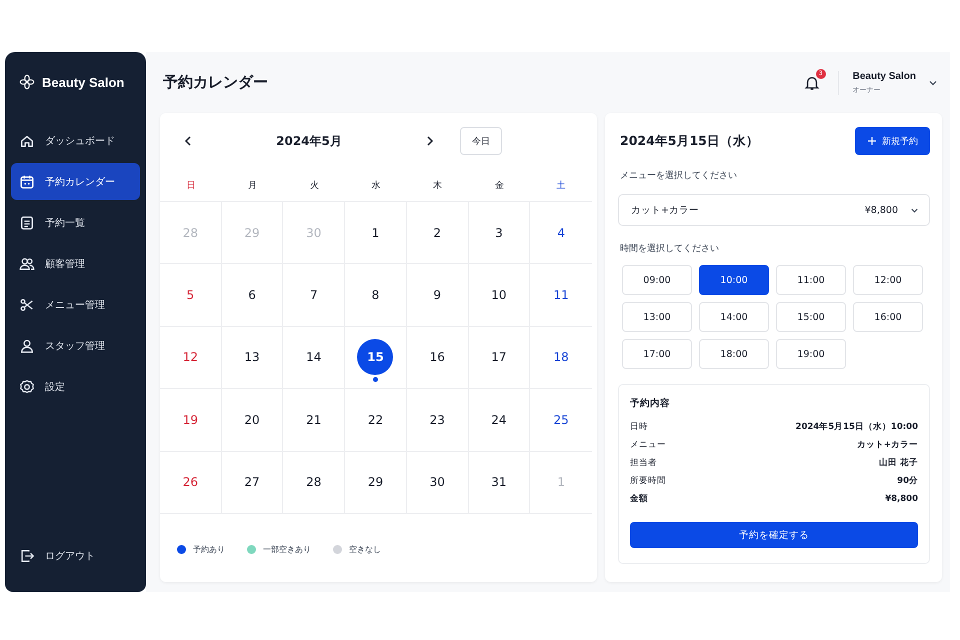 Image resolution: width=960 pixels, height=640 pixels. What do you see at coordinates (253, 358) in the screenshot?
I see `calendar-day: 13` at bounding box center [253, 358].